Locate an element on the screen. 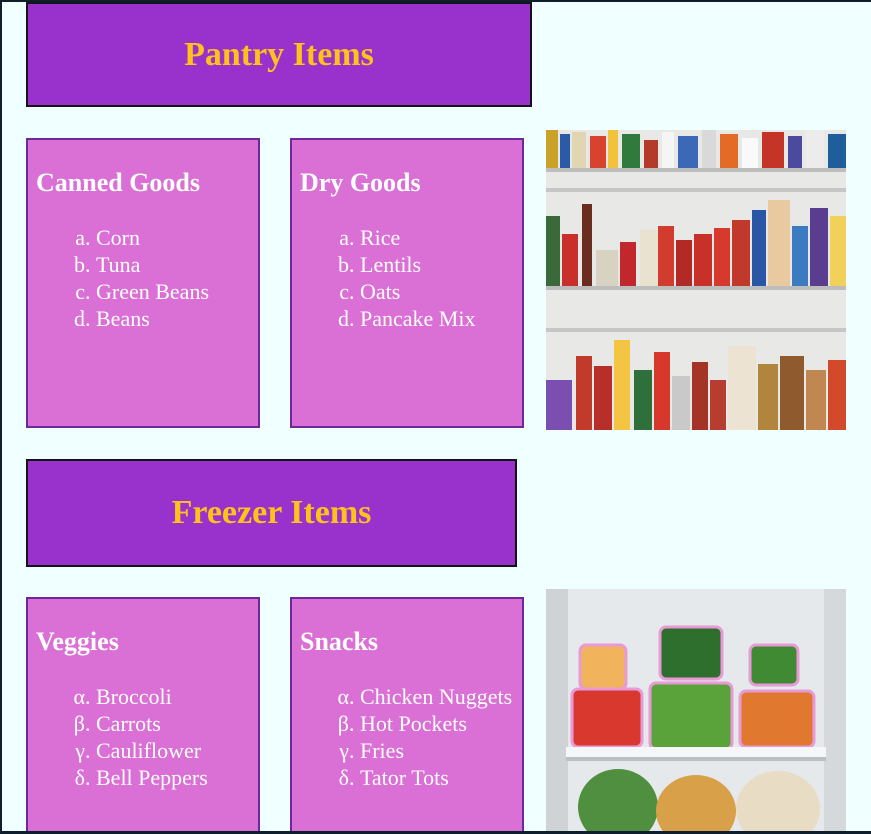 This screenshot has width=871, height=834. pantry-shelves-photo is located at coordinates (696, 280).